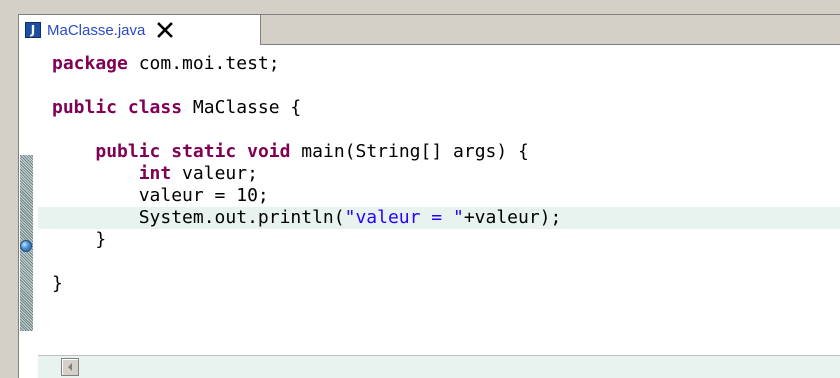 The image size is (840, 378). I want to click on code-text: valeur;, so click(214, 173).